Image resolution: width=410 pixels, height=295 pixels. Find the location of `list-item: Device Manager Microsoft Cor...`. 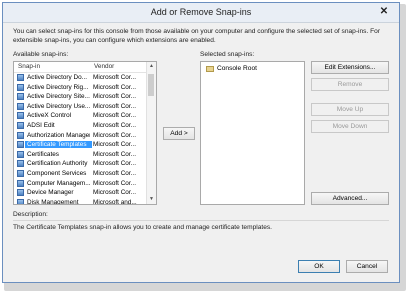

list-item: Device Manager Microsoft Cor... is located at coordinates (76, 193).